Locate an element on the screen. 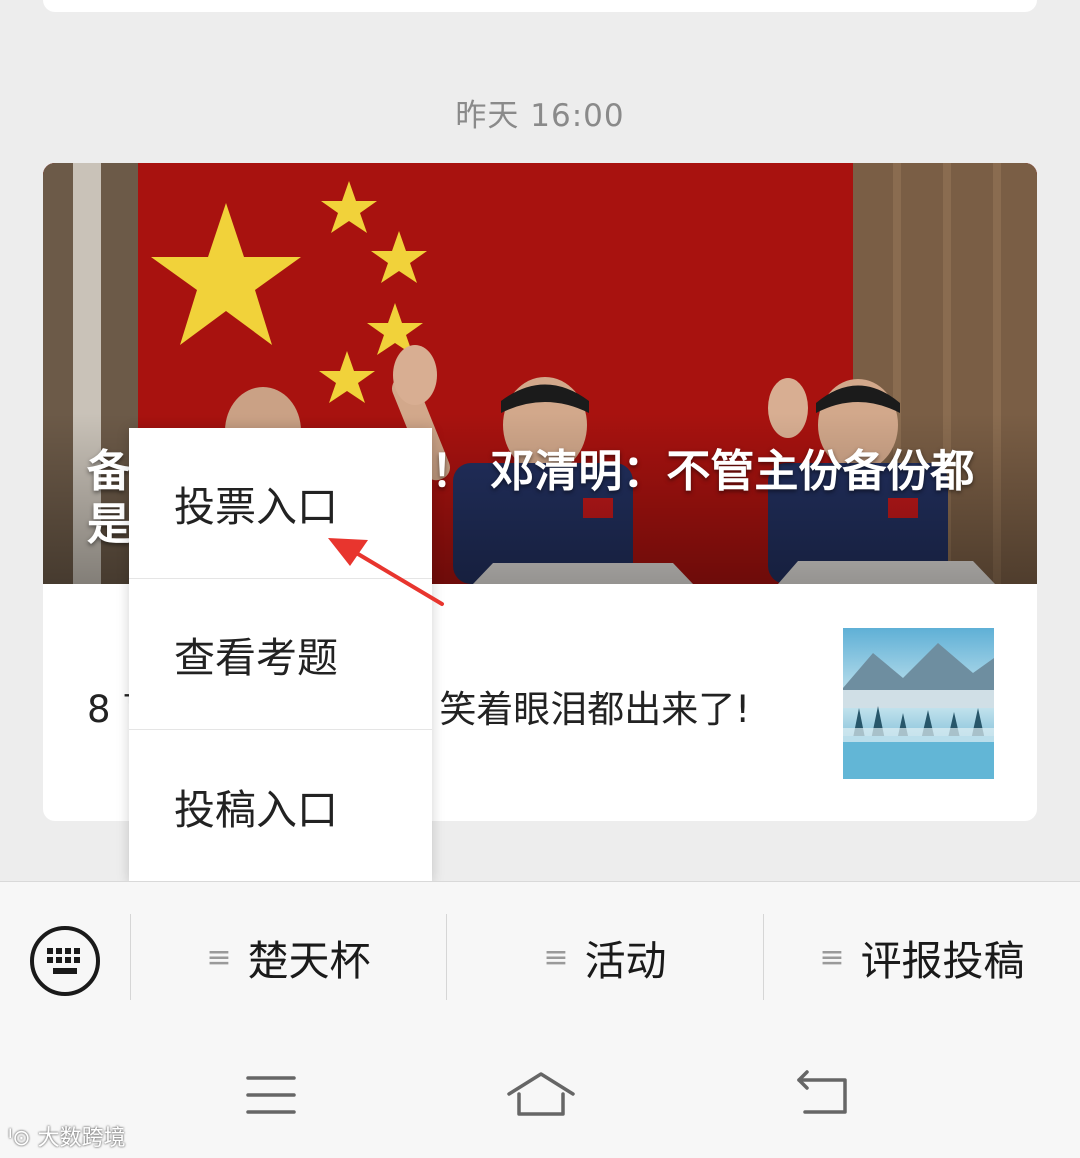 Image resolution: width=1080 pixels, height=1158 pixels. menu-button-label: 活动 is located at coordinates (625, 961).